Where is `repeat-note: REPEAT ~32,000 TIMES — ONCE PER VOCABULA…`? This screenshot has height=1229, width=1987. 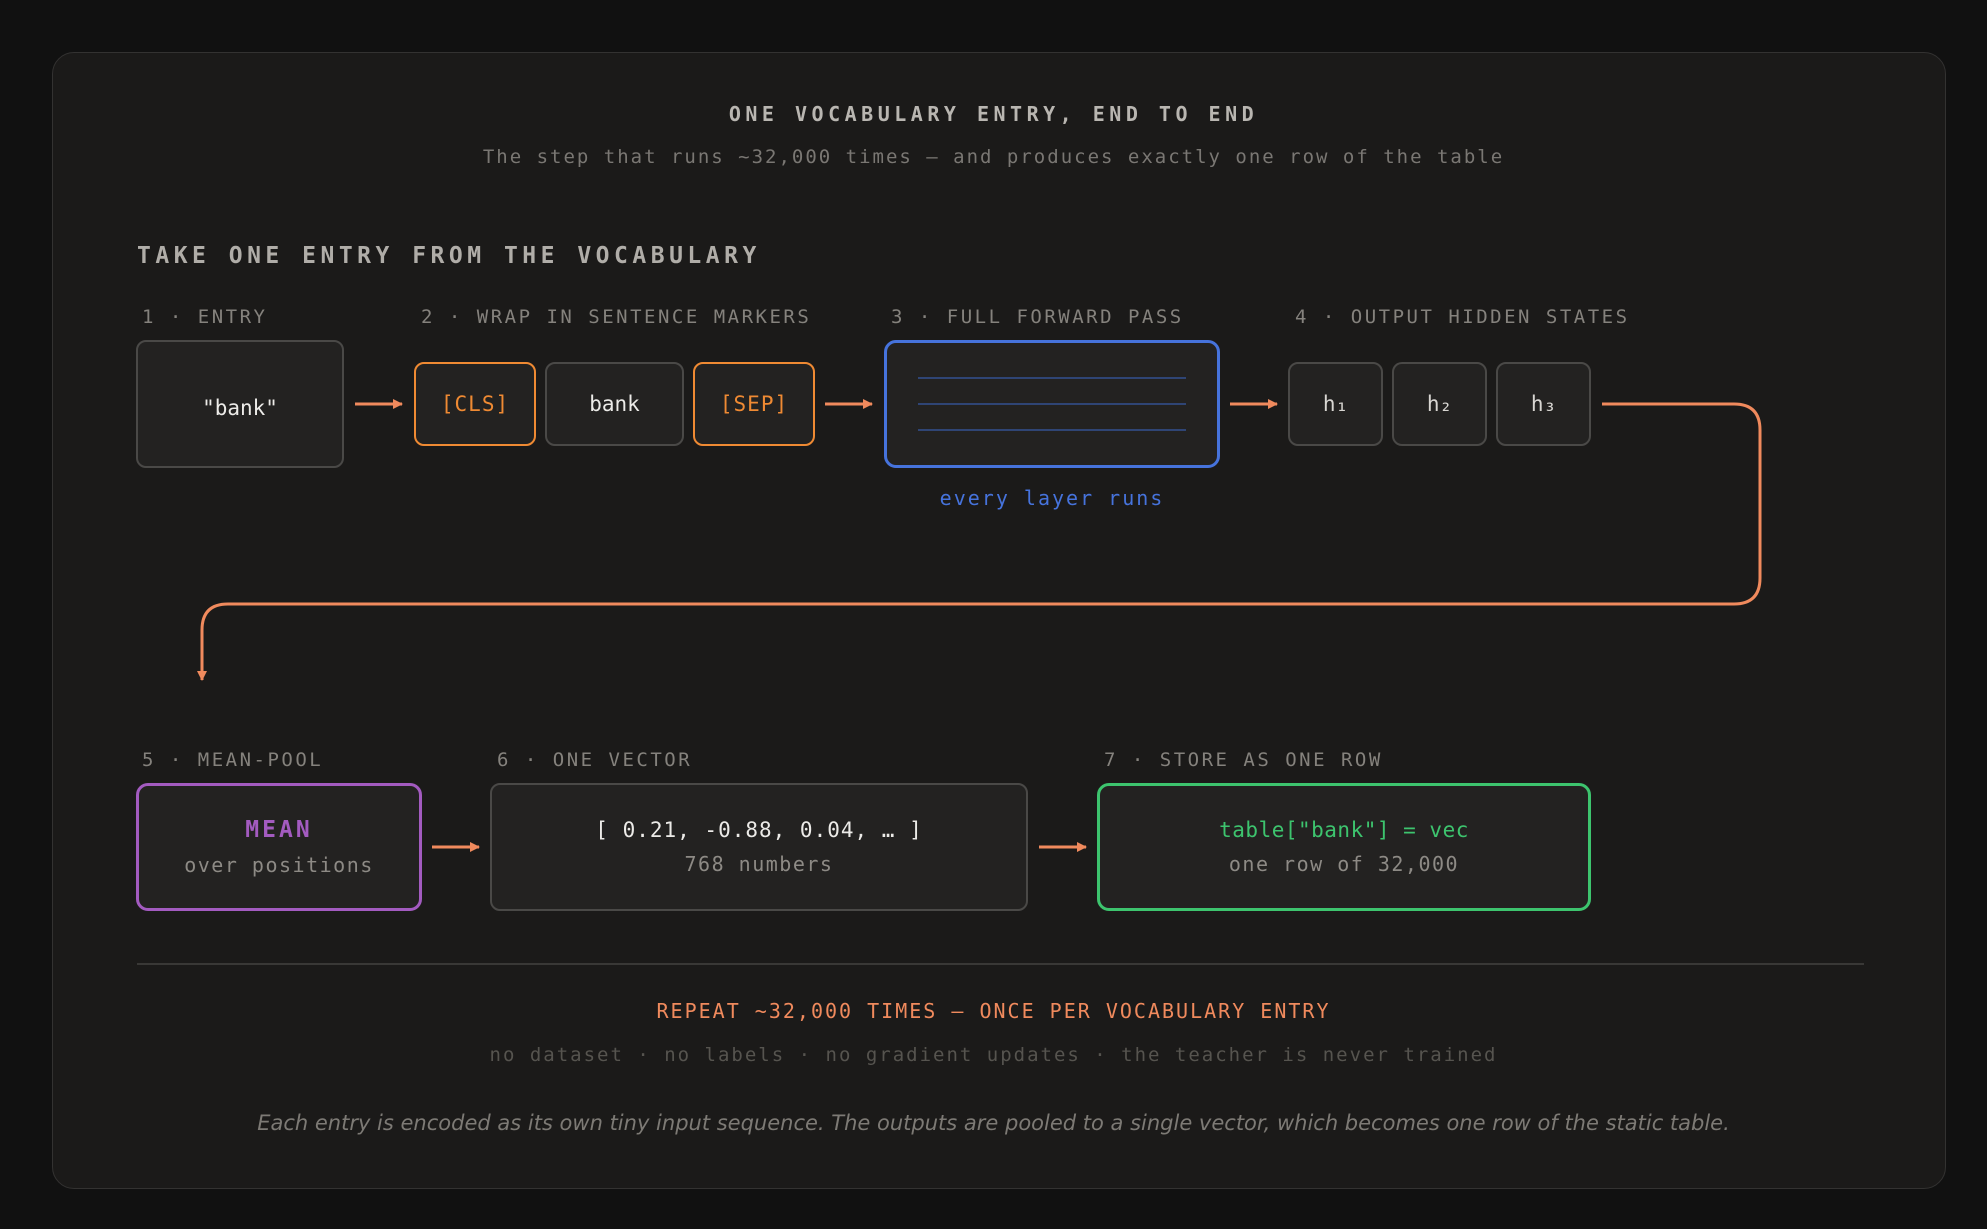 repeat-note: REPEAT ~32,000 TIMES — ONCE PER VOCABULA… is located at coordinates (993, 1011).